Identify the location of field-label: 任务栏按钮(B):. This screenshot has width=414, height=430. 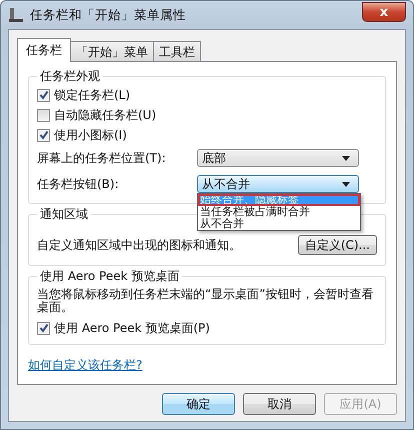
(78, 184).